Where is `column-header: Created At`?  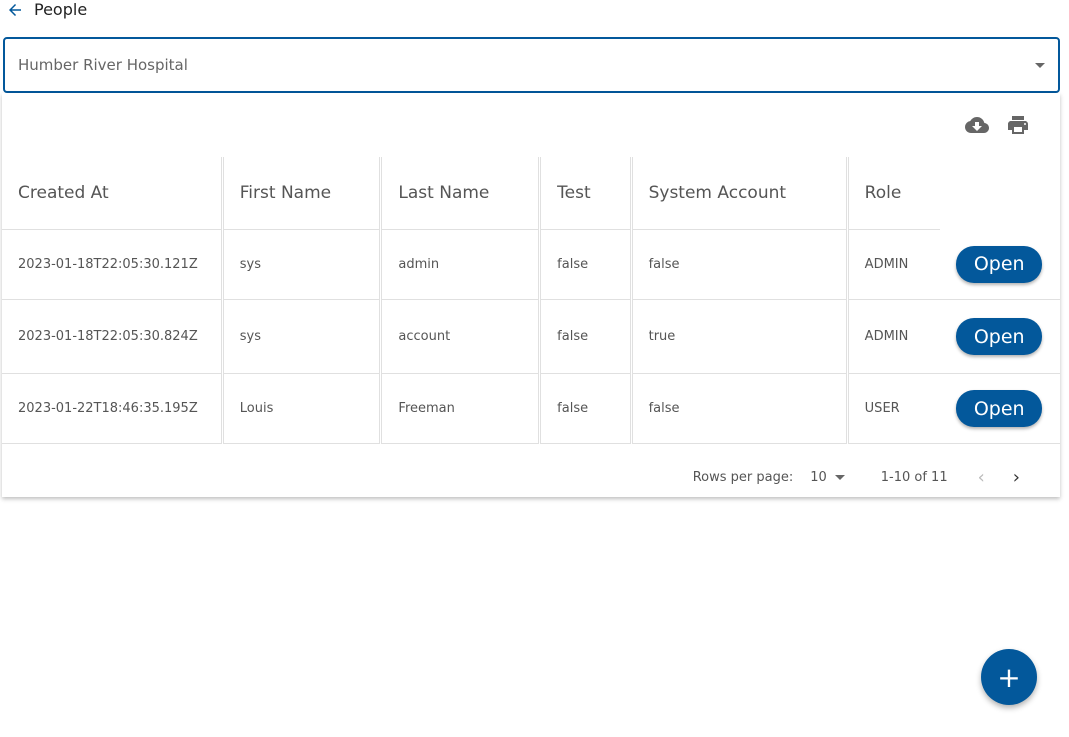
column-header: Created At is located at coordinates (113, 193).